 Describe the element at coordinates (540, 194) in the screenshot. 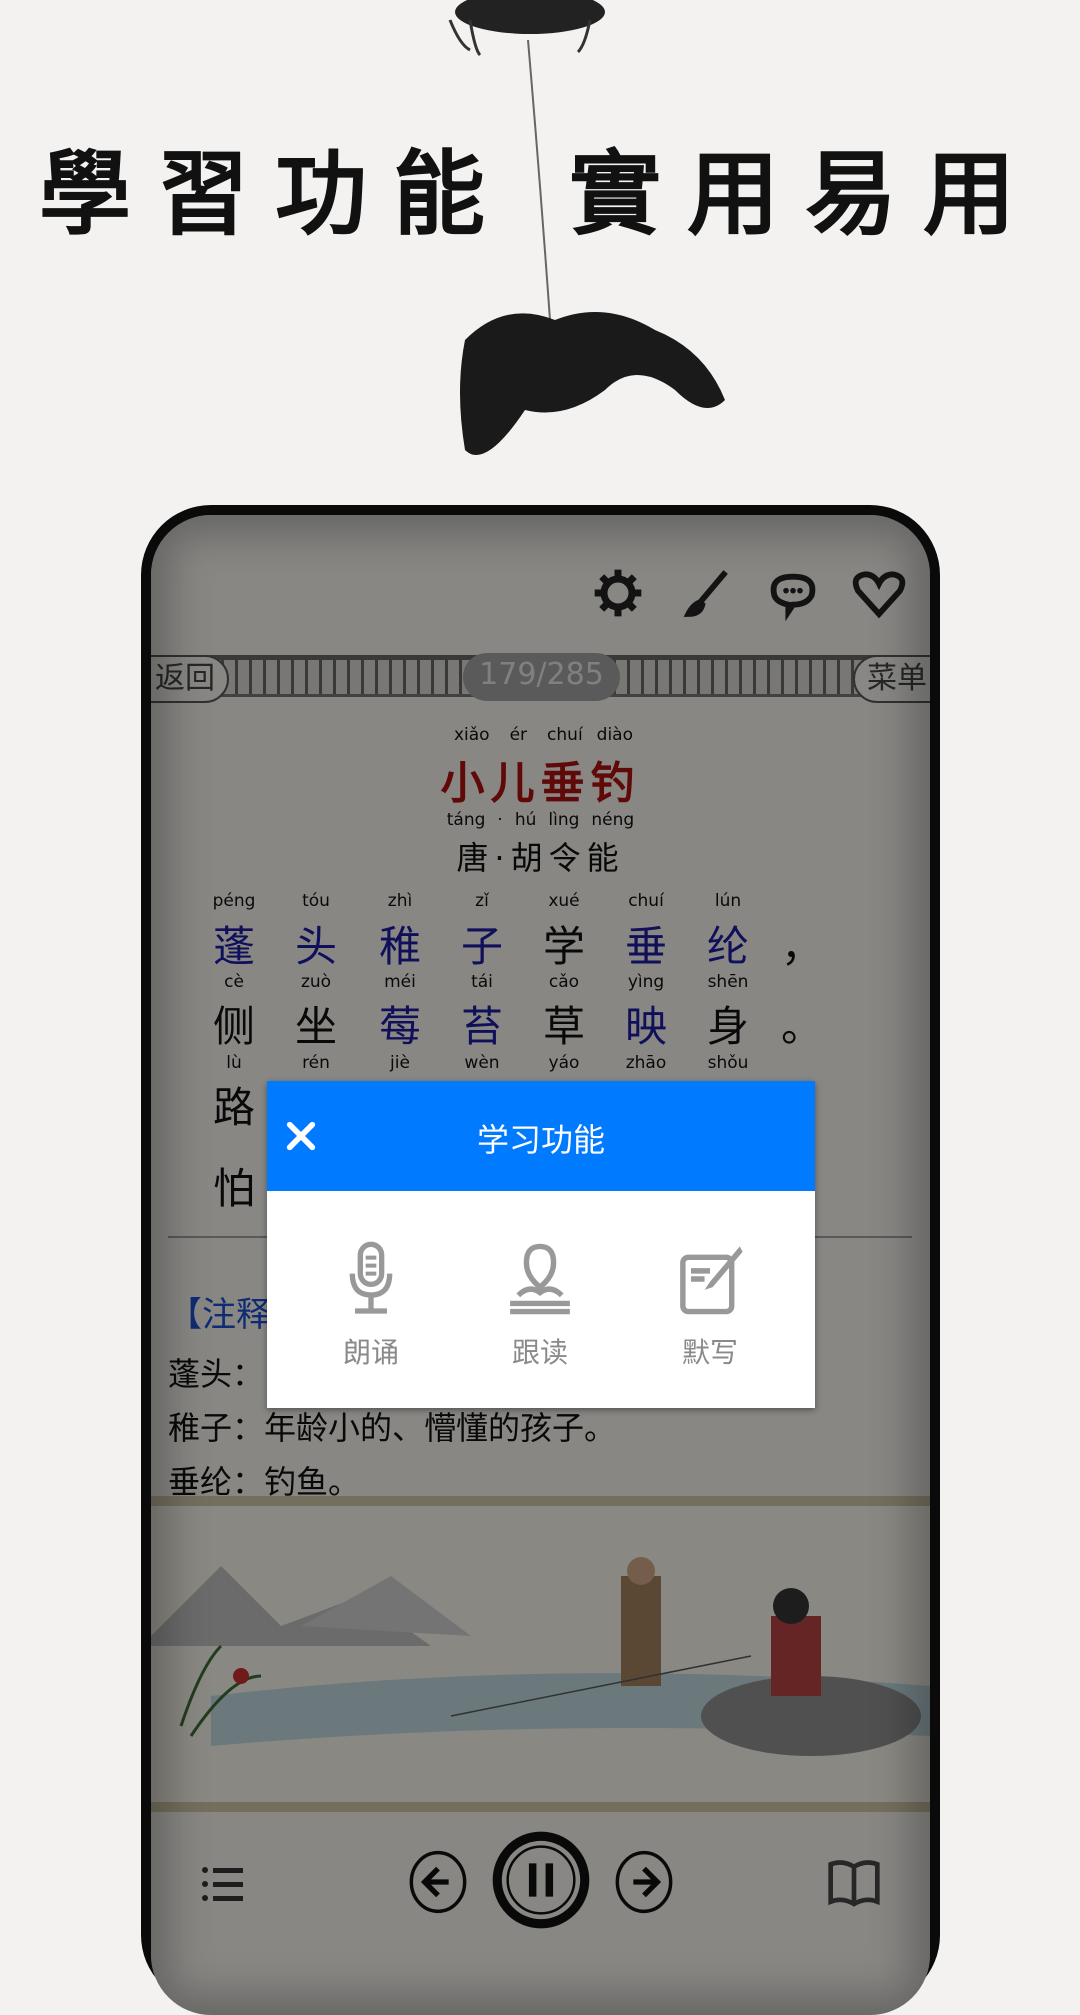

I see `headline: 學習功能 實用易用` at that location.